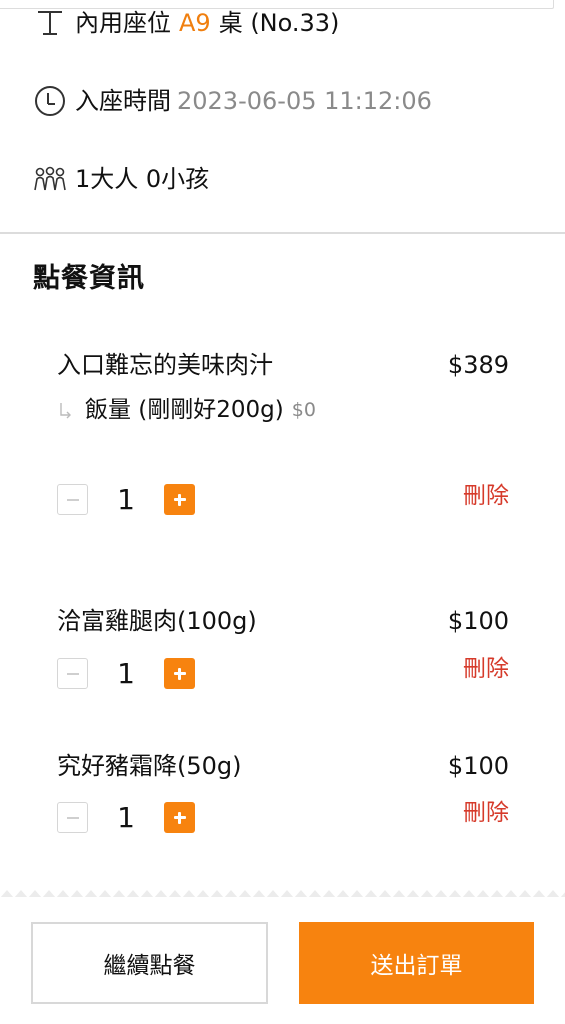 The image size is (565, 1024). I want to click on option-name: 飯量 (剛剛好200g), so click(184, 410).